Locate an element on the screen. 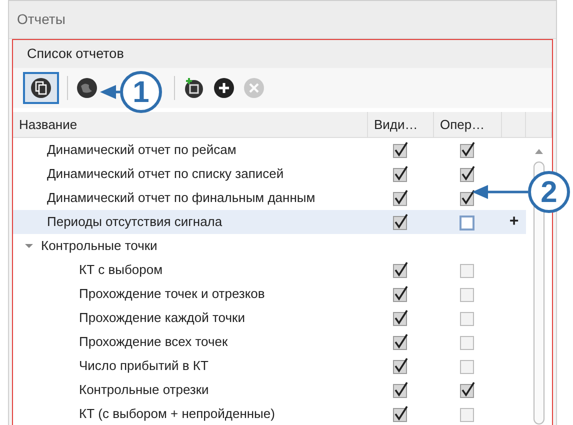 The width and height of the screenshot is (573, 425). callout-number: 2 is located at coordinates (549, 192).